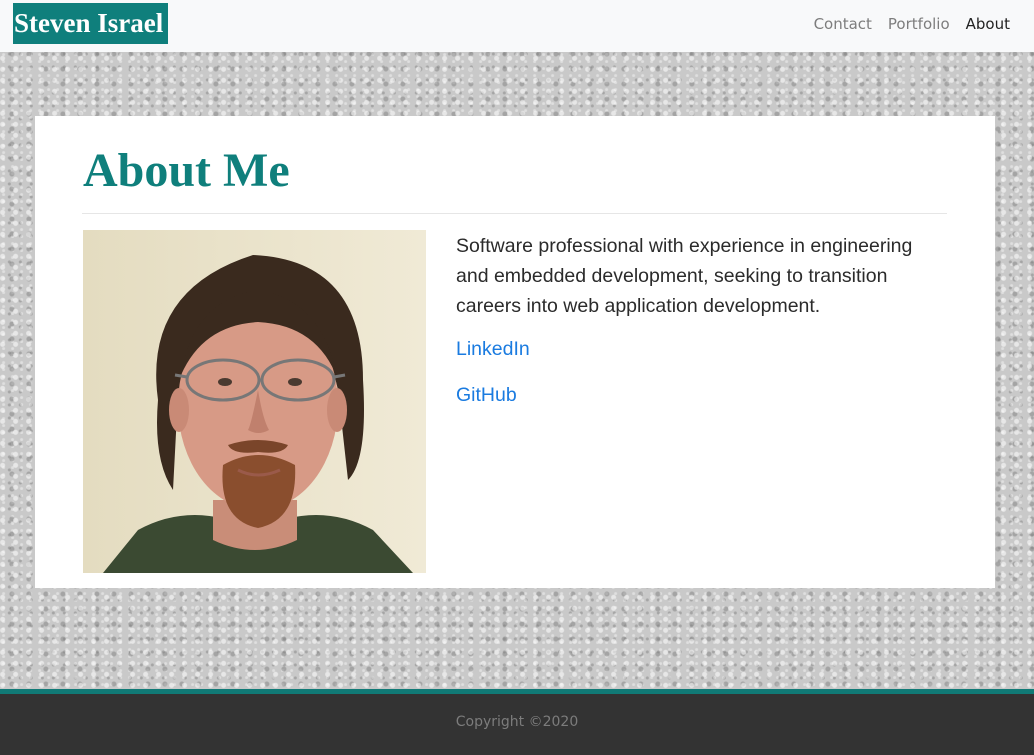  What do you see at coordinates (988, 24) in the screenshot?
I see `nav-link-about: About` at bounding box center [988, 24].